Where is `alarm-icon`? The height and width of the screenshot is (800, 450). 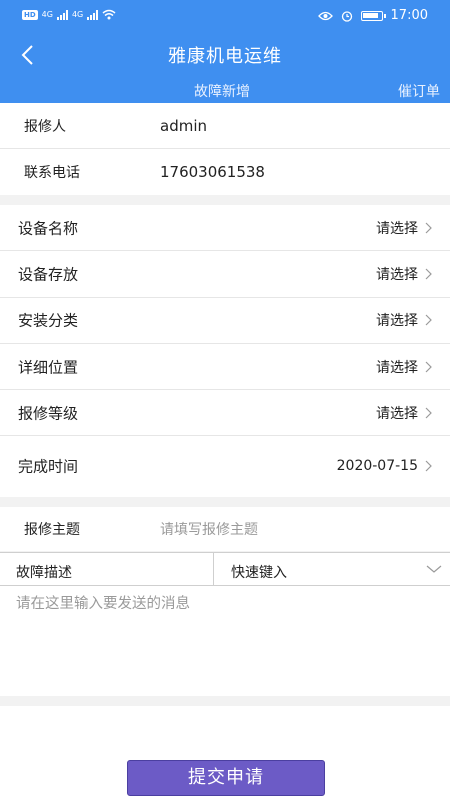
alarm-icon is located at coordinates (346, 16).